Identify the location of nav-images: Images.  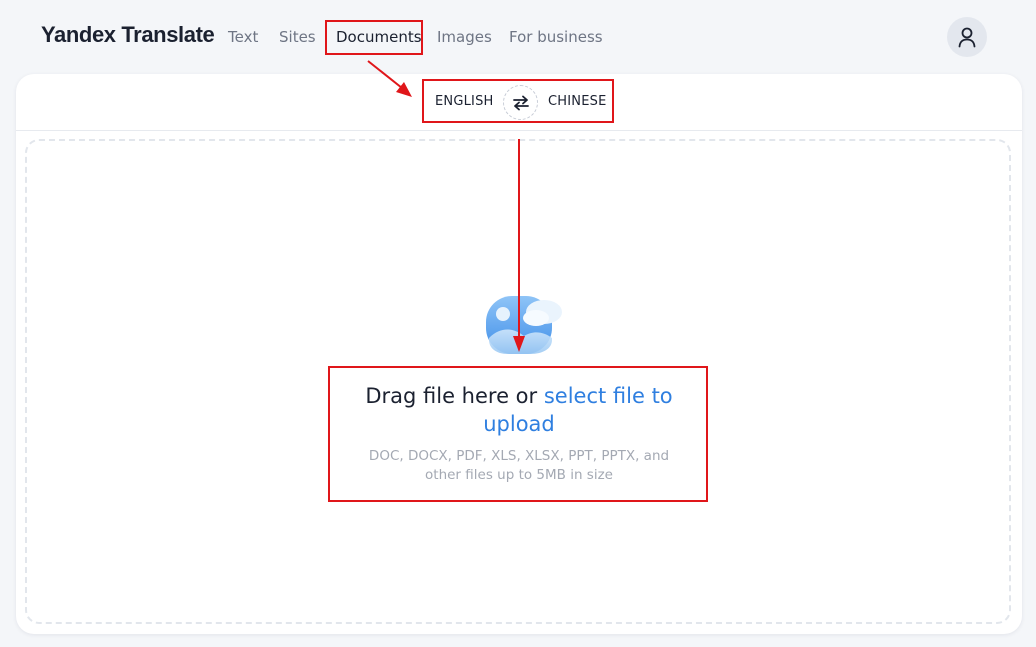
(464, 37).